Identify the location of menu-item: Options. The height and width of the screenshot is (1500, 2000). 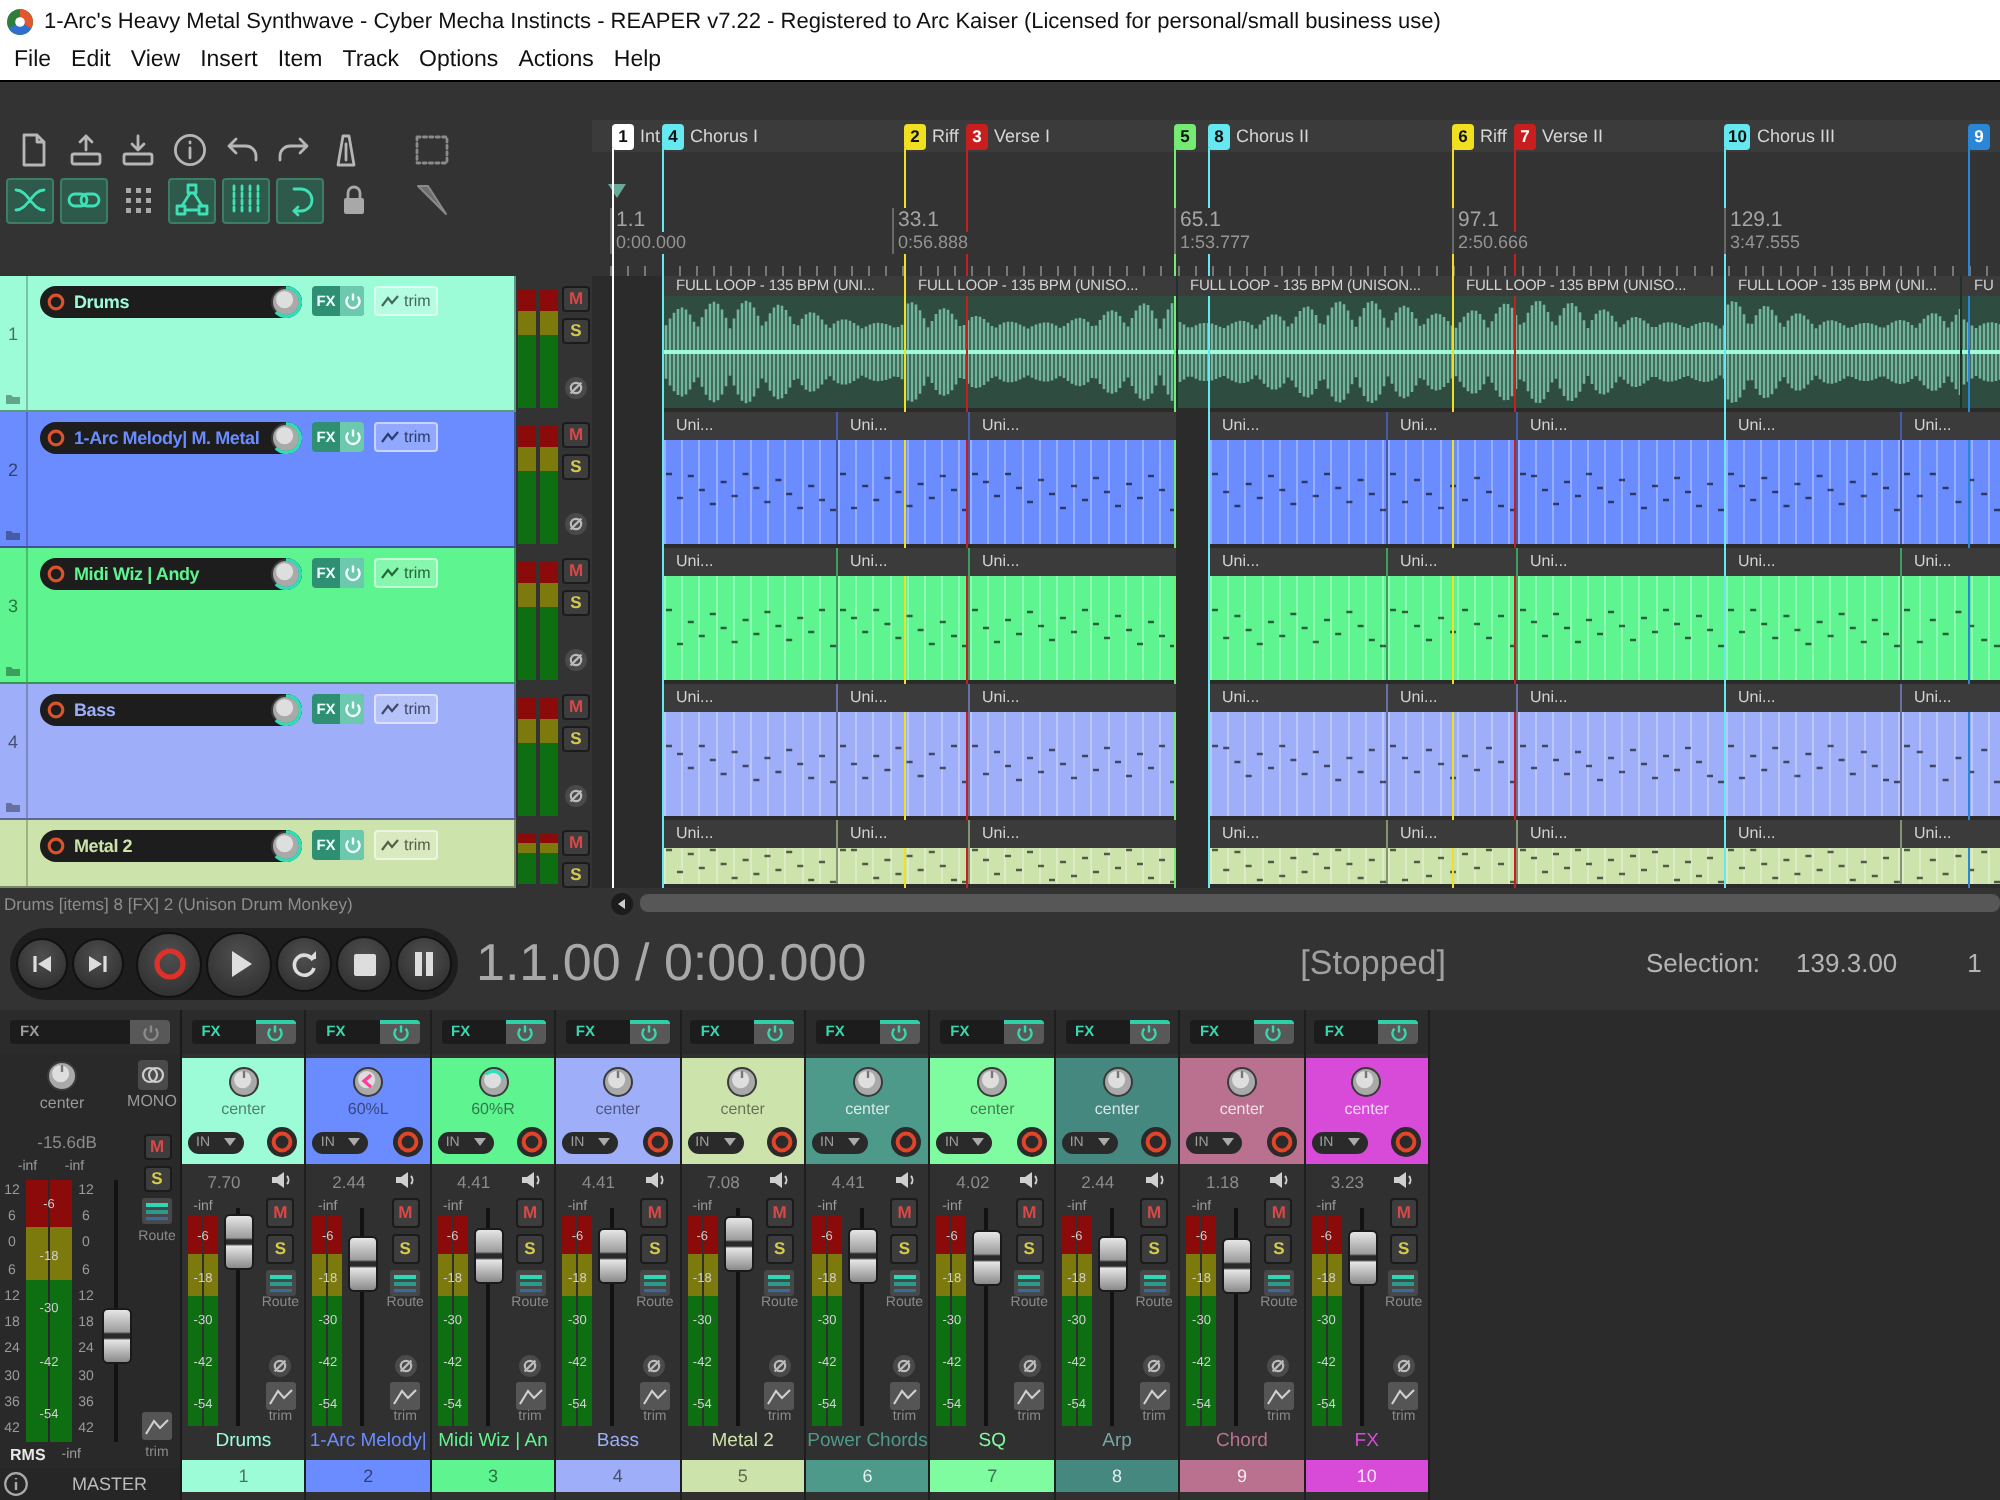
(459, 62).